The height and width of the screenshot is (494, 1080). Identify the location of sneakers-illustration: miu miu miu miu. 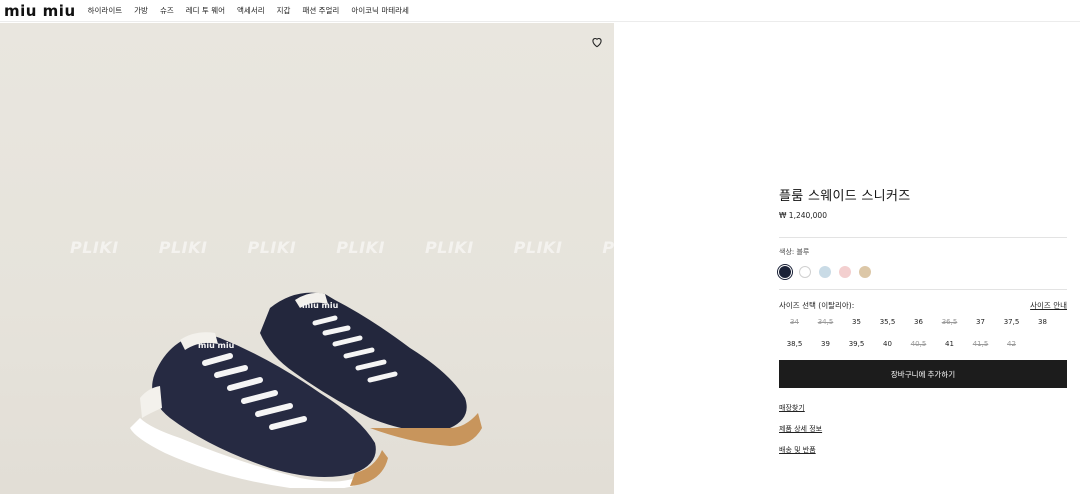
(306, 390).